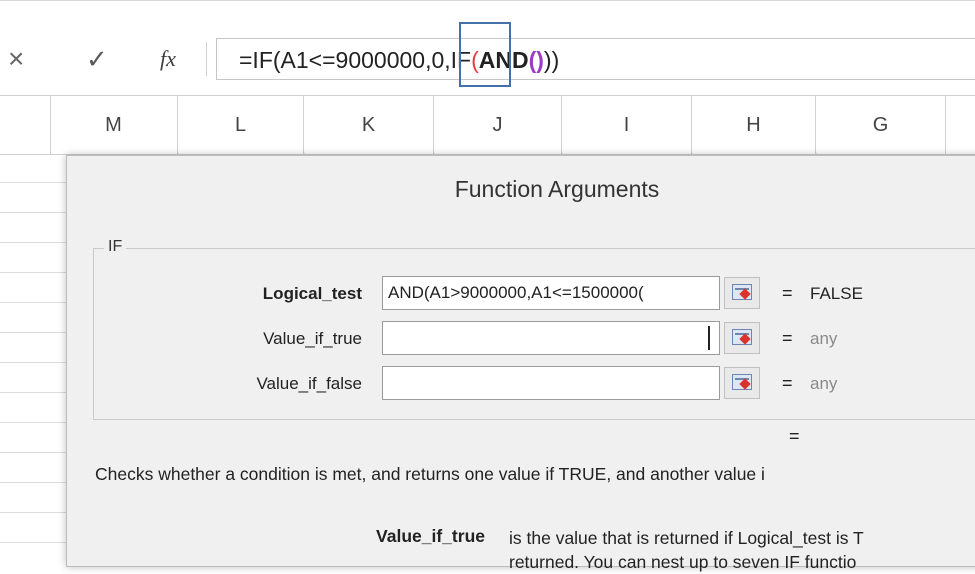  What do you see at coordinates (430, 536) in the screenshot?
I see `argument-help-label: Value_if_true` at bounding box center [430, 536].